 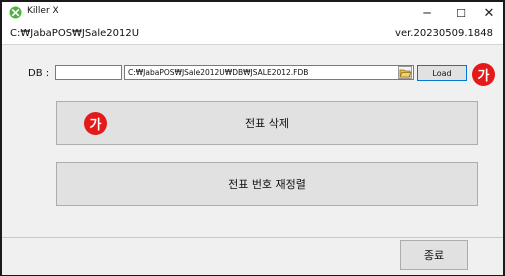 I want to click on renumber-slip-button: 전표 번호 재정렬, so click(x=267, y=184).